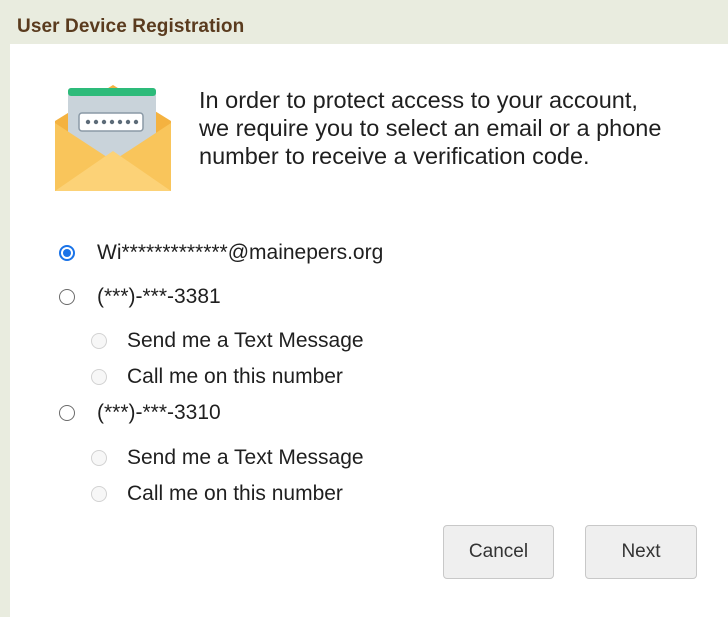 This screenshot has height=617, width=728. I want to click on phone-3381-call-label: Call me on this number, so click(235, 377).